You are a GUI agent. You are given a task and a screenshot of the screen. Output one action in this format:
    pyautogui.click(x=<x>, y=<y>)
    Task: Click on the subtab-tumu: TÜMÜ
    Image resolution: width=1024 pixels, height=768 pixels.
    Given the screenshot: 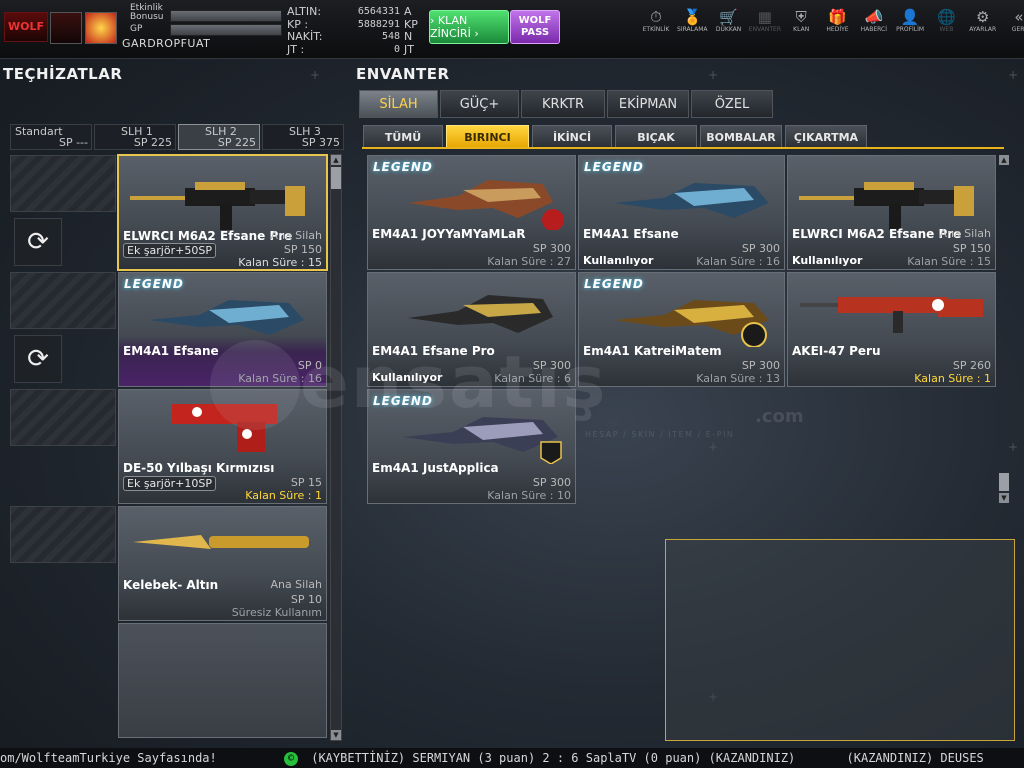 What is the action you would take?
    pyautogui.click(x=403, y=137)
    